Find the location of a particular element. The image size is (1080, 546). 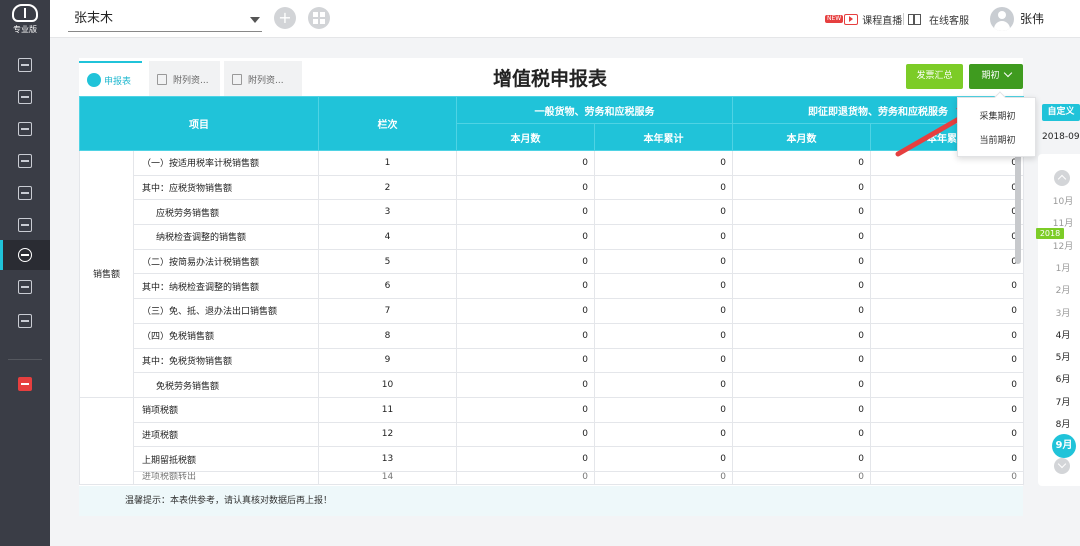

username: 张伟 is located at coordinates (1032, 18).